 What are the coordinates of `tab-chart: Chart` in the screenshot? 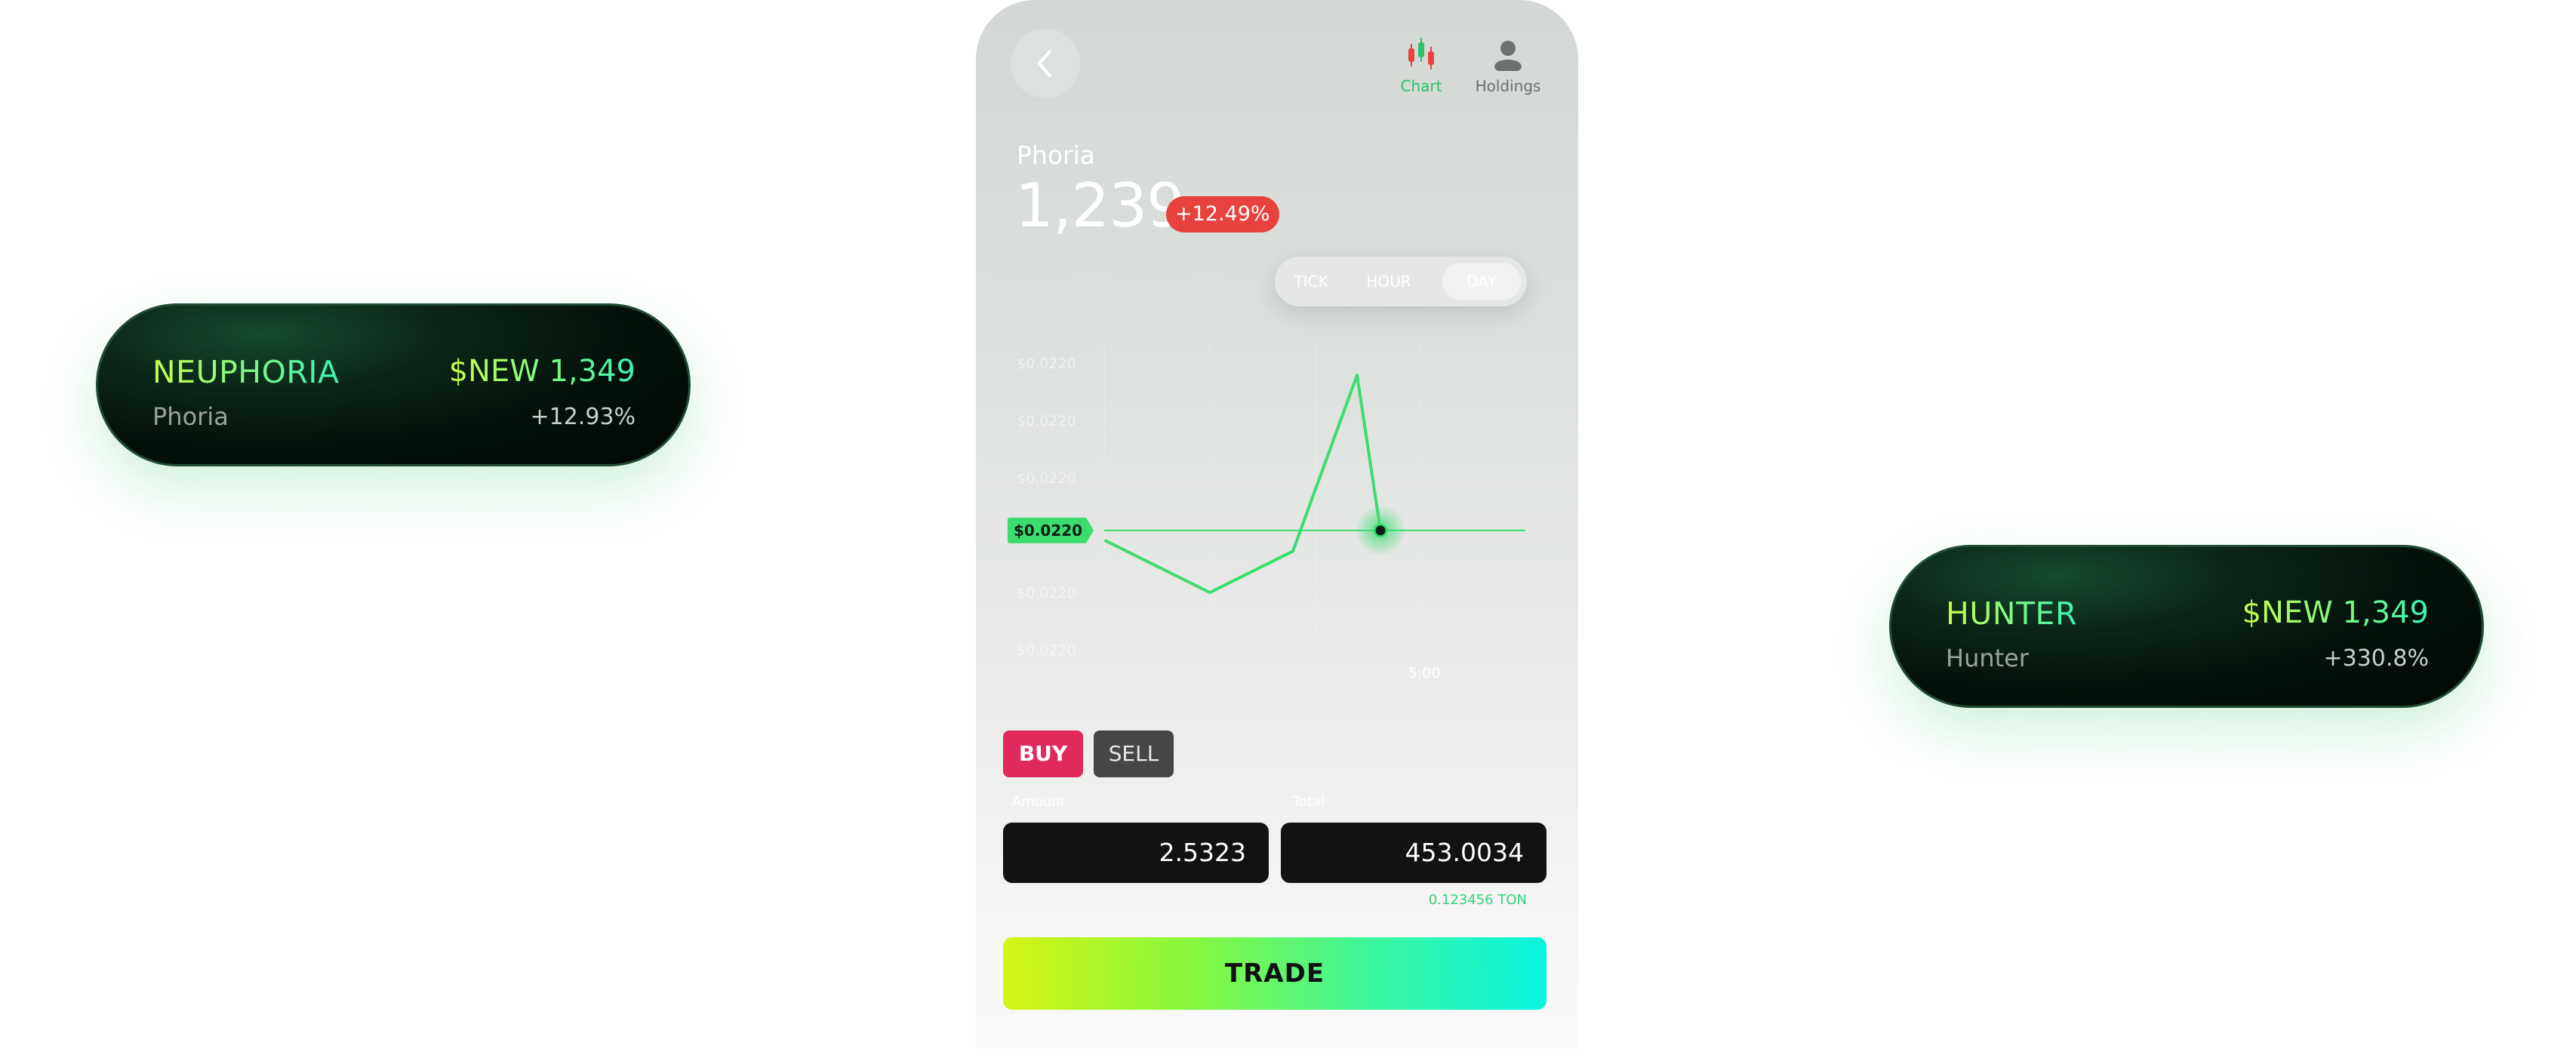 It's located at (1421, 65).